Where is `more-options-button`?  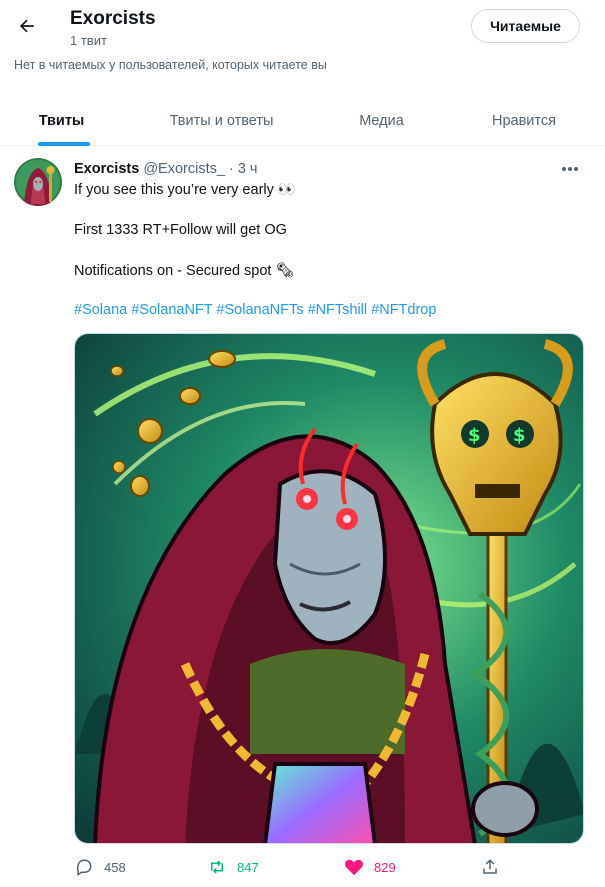 more-options-button is located at coordinates (570, 169).